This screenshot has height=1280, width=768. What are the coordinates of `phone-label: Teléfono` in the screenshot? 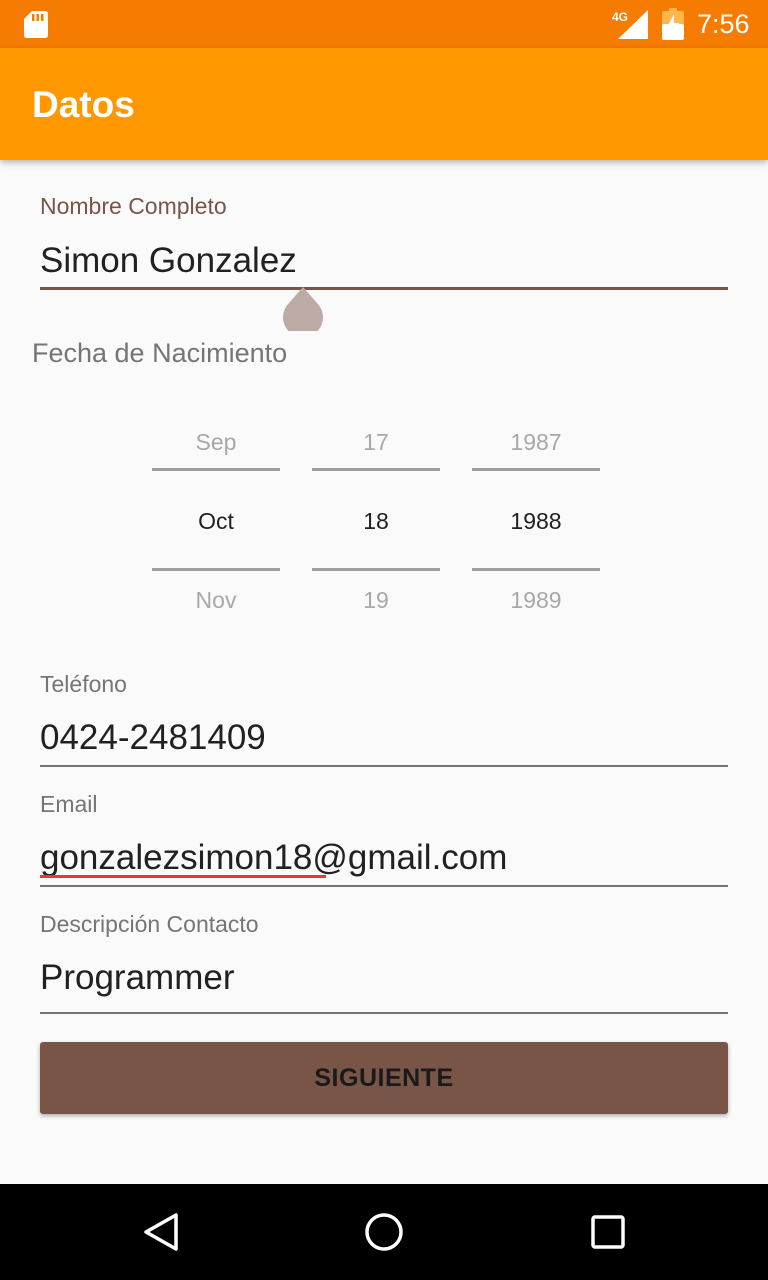 It's located at (83, 684).